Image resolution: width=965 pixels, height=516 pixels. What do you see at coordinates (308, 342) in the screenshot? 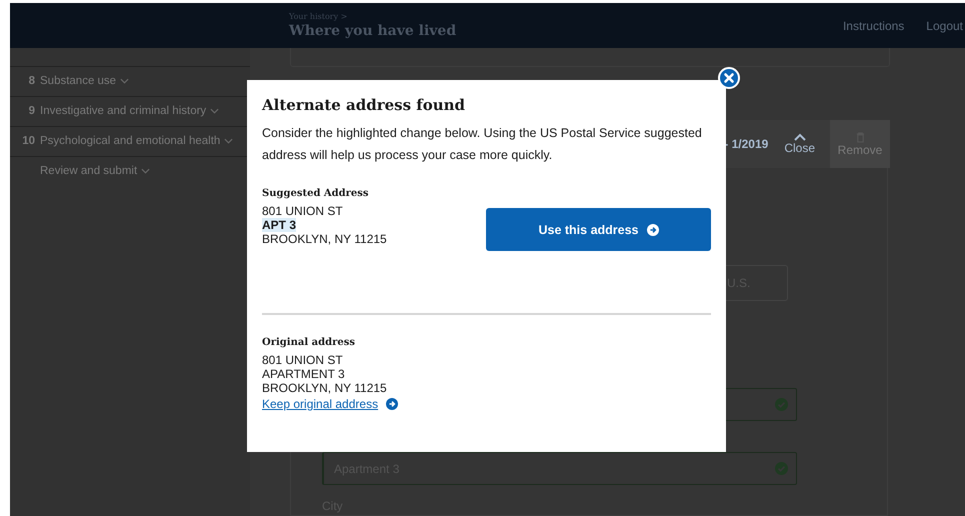
I see `section-heading: Original address` at bounding box center [308, 342].